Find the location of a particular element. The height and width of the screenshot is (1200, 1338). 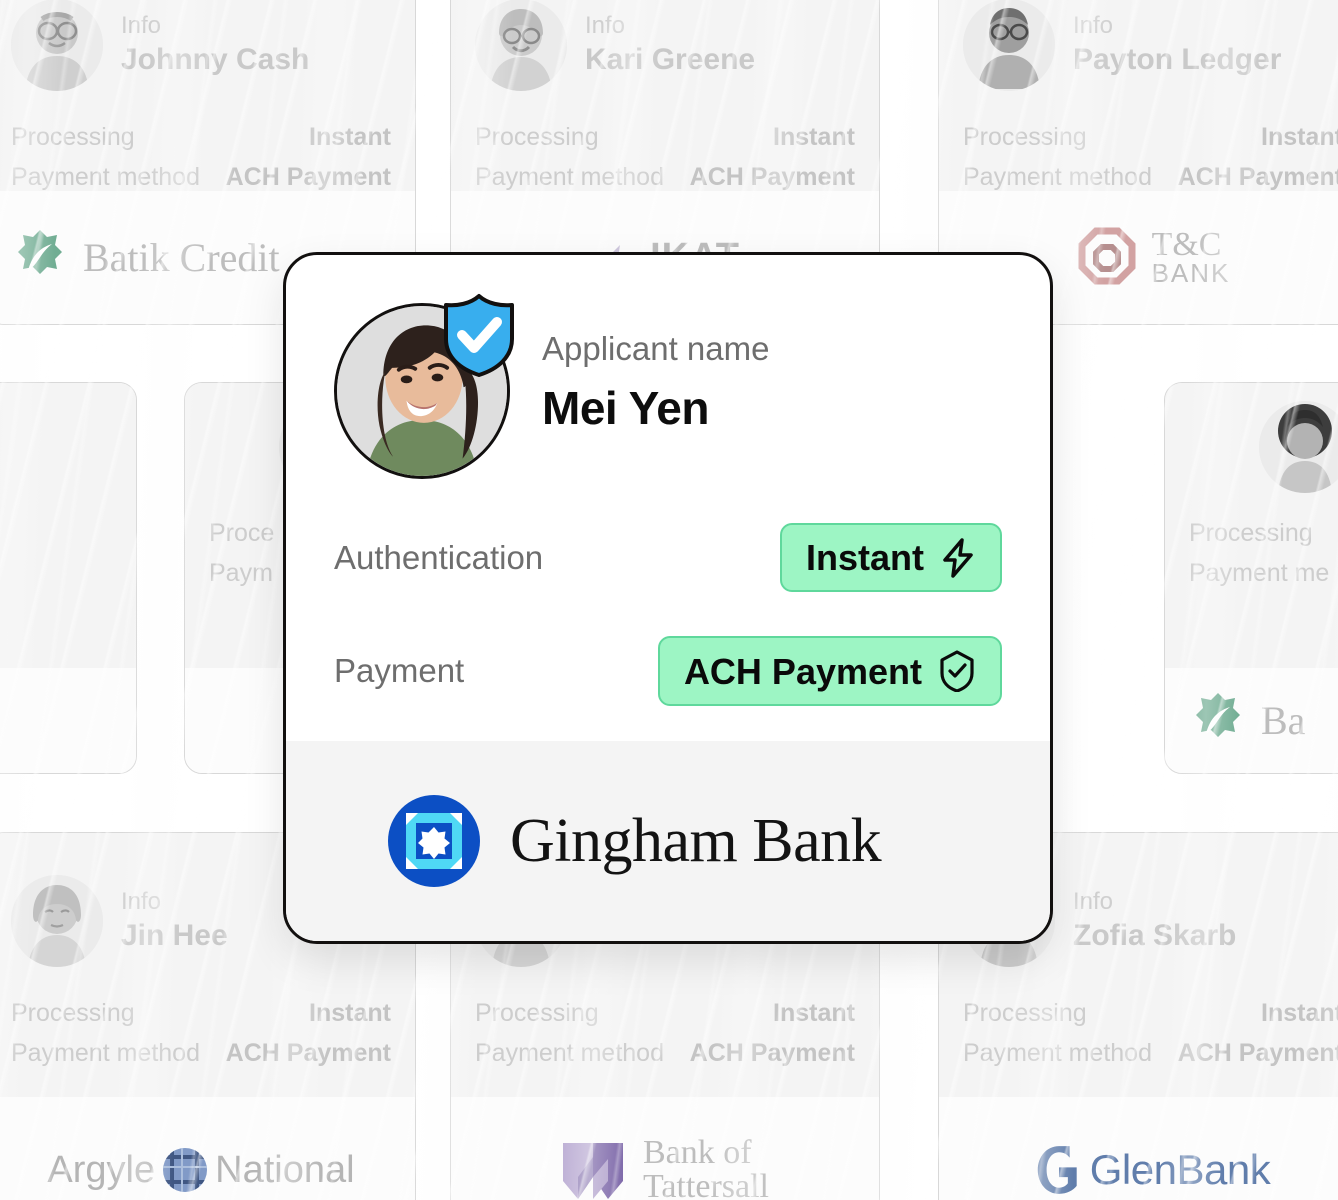

tc-octagon-icon is located at coordinates (1107, 255).